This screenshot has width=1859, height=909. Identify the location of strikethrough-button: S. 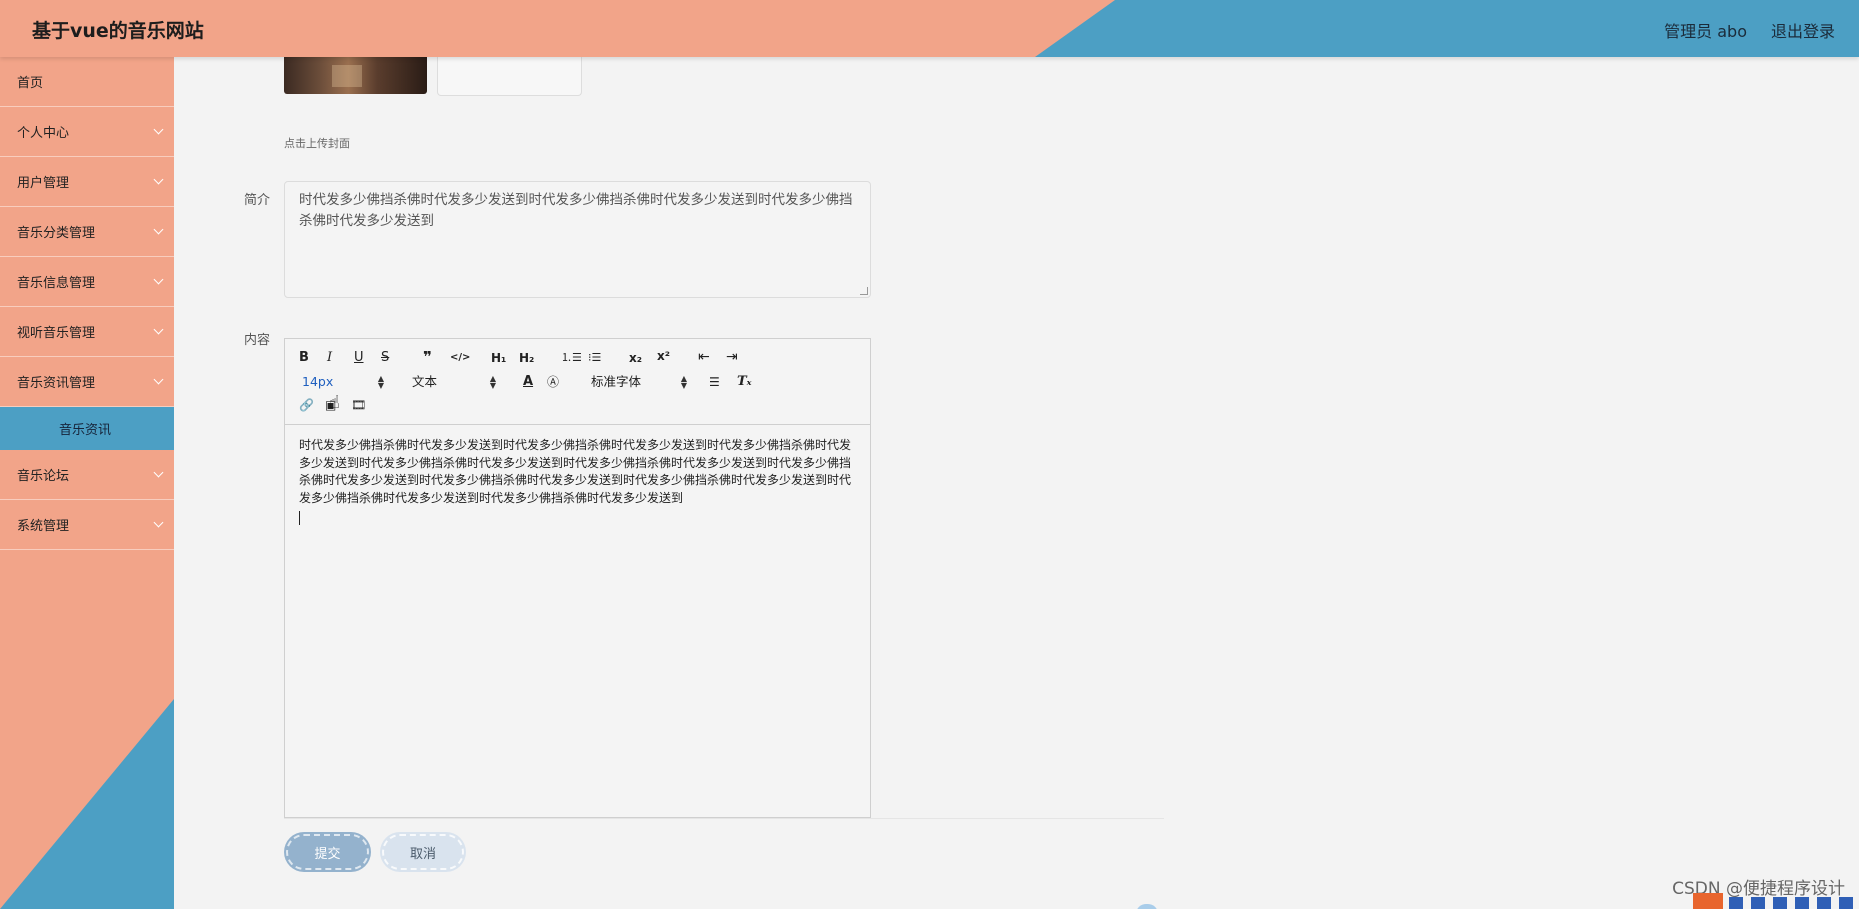
(385, 358).